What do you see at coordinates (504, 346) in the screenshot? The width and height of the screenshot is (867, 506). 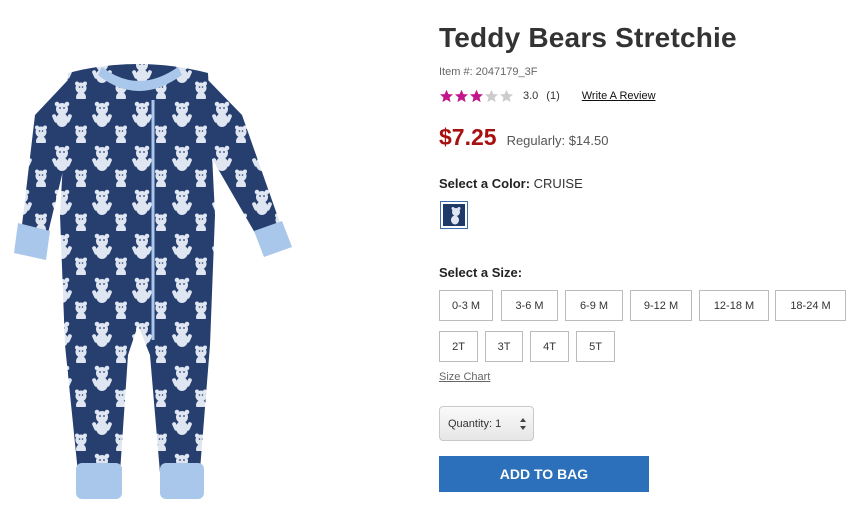 I see `size-option: 3T` at bounding box center [504, 346].